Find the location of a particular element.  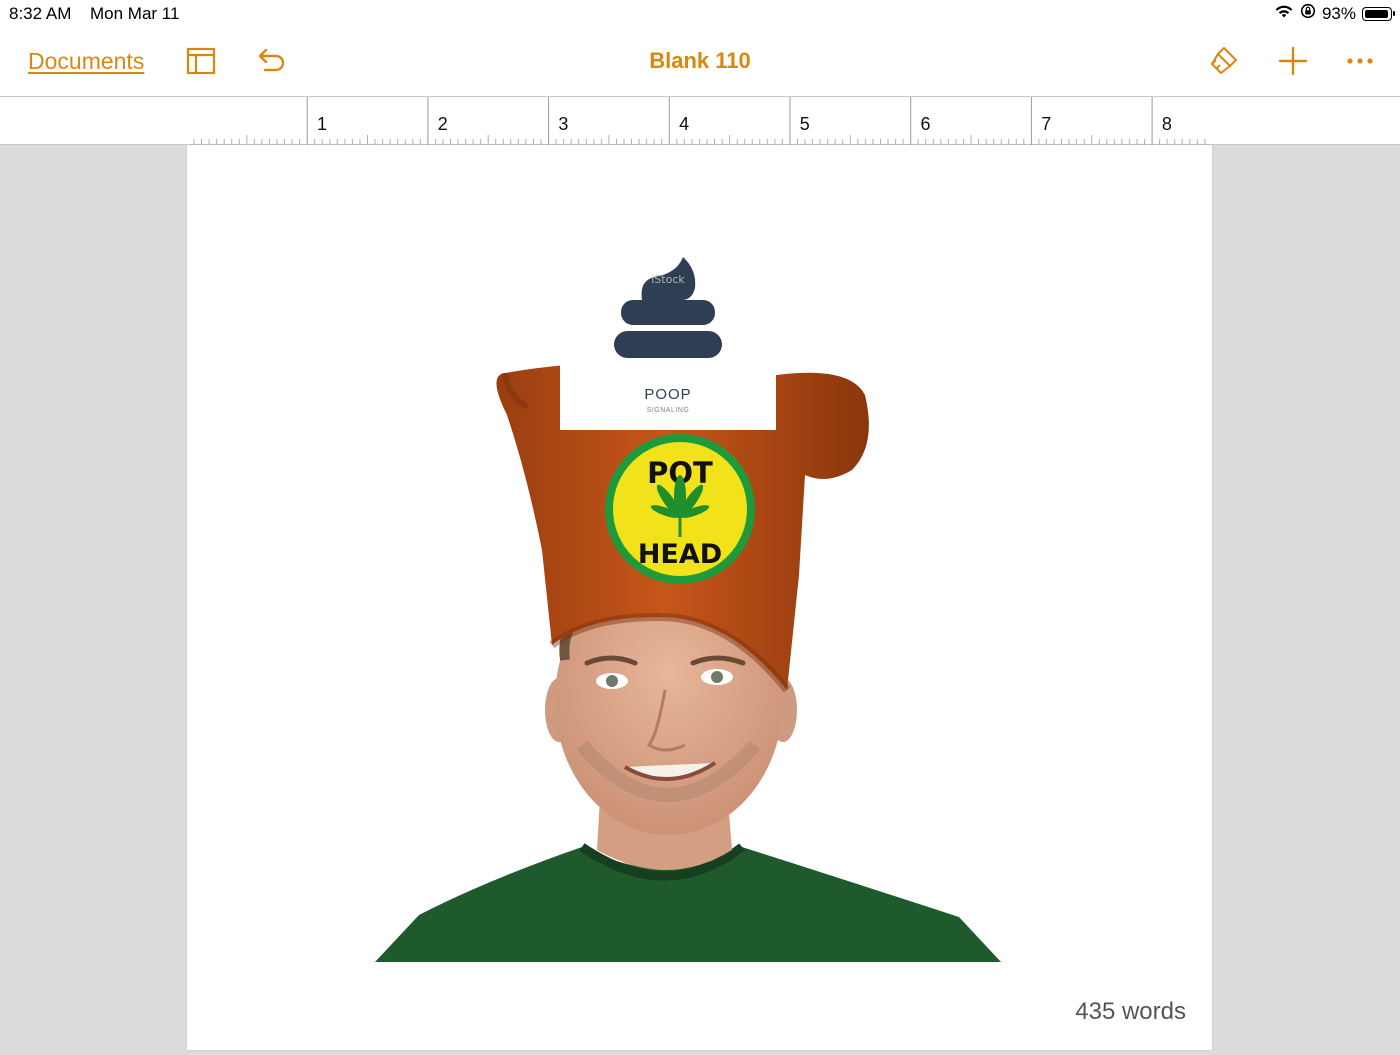

ruler-label: 6 is located at coordinates (926, 124).